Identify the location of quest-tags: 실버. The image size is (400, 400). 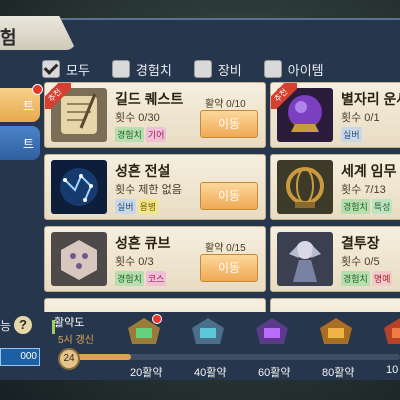
(351, 134).